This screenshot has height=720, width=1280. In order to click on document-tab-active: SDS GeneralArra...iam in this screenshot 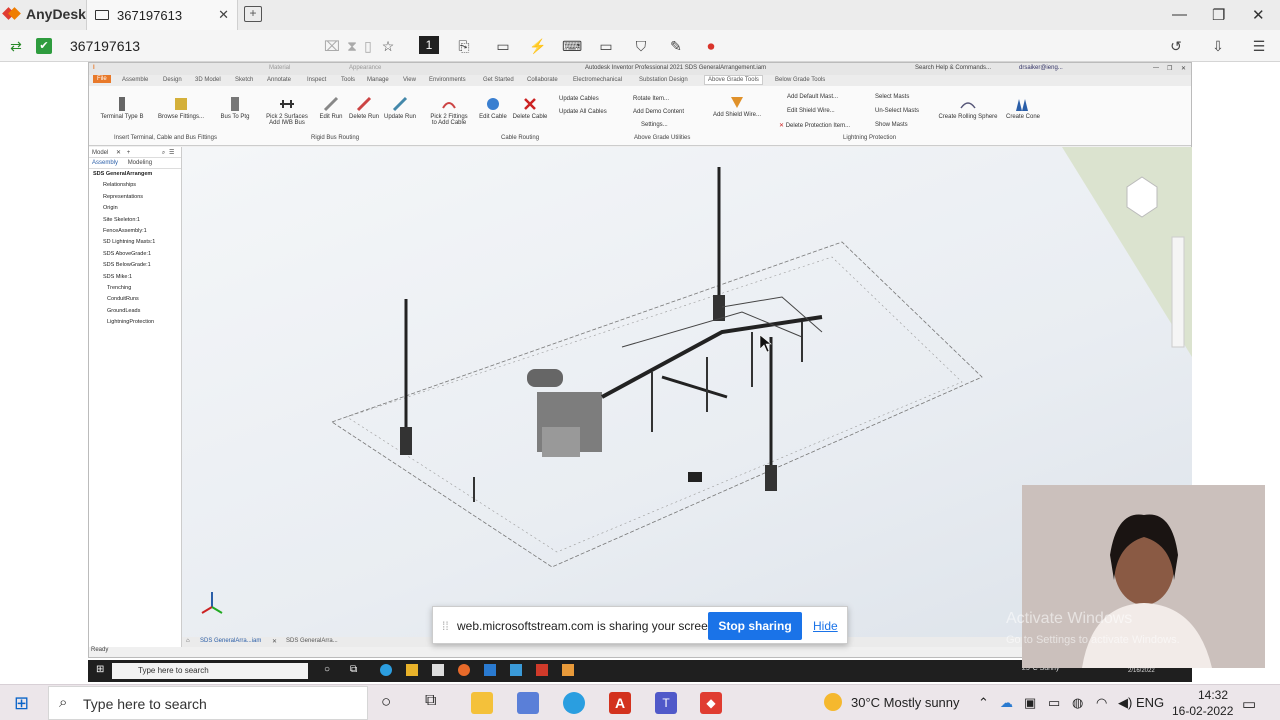, I will do `click(230, 641)`.